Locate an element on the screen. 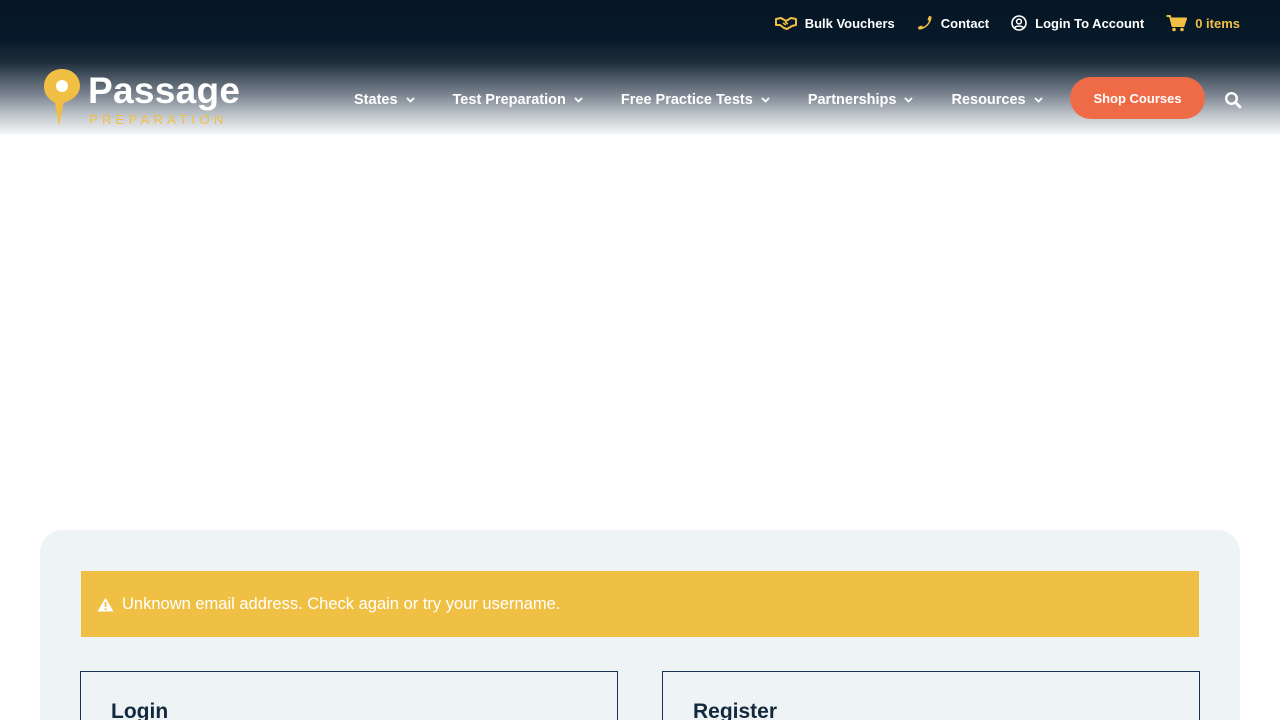  nav-item-label: Resources is located at coordinates (988, 100).